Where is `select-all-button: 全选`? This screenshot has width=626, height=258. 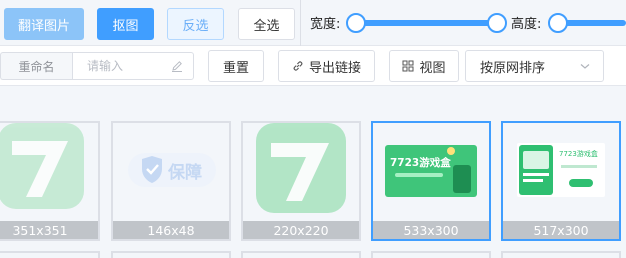
select-all-button: 全选 is located at coordinates (266, 24).